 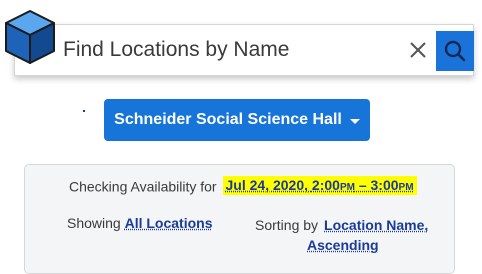 I want to click on close-icon, so click(x=418, y=50).